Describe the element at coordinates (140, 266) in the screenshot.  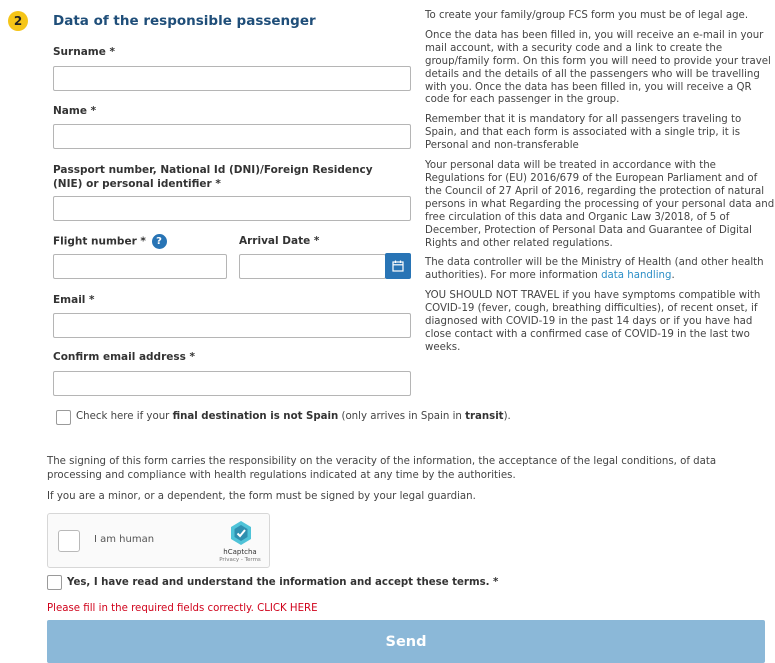
I see `flight-number-input` at that location.